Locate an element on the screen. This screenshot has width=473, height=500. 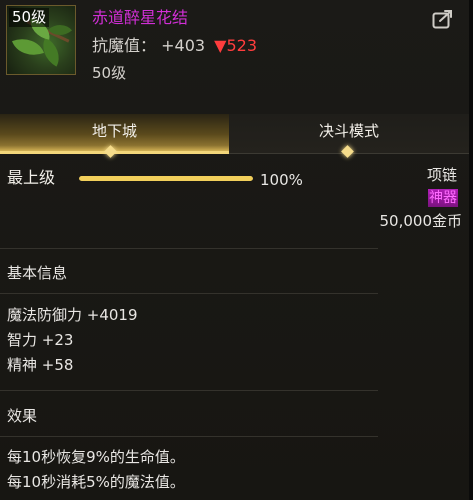
slot-type: 项链 is located at coordinates (441, 175).